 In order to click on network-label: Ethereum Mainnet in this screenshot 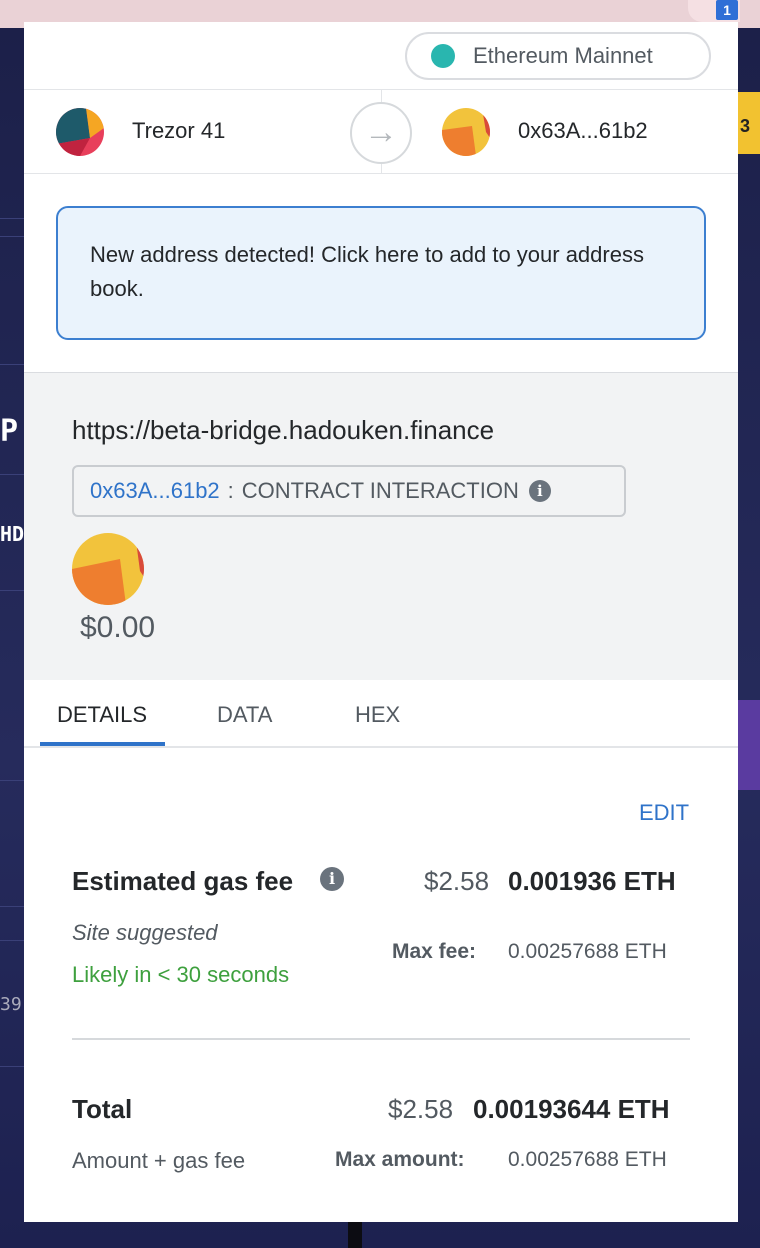, I will do `click(563, 55)`.